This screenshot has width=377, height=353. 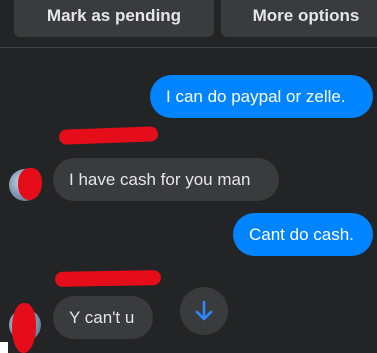 What do you see at coordinates (261, 96) in the screenshot?
I see `outgoing-message: I can do paypal or zelle.` at bounding box center [261, 96].